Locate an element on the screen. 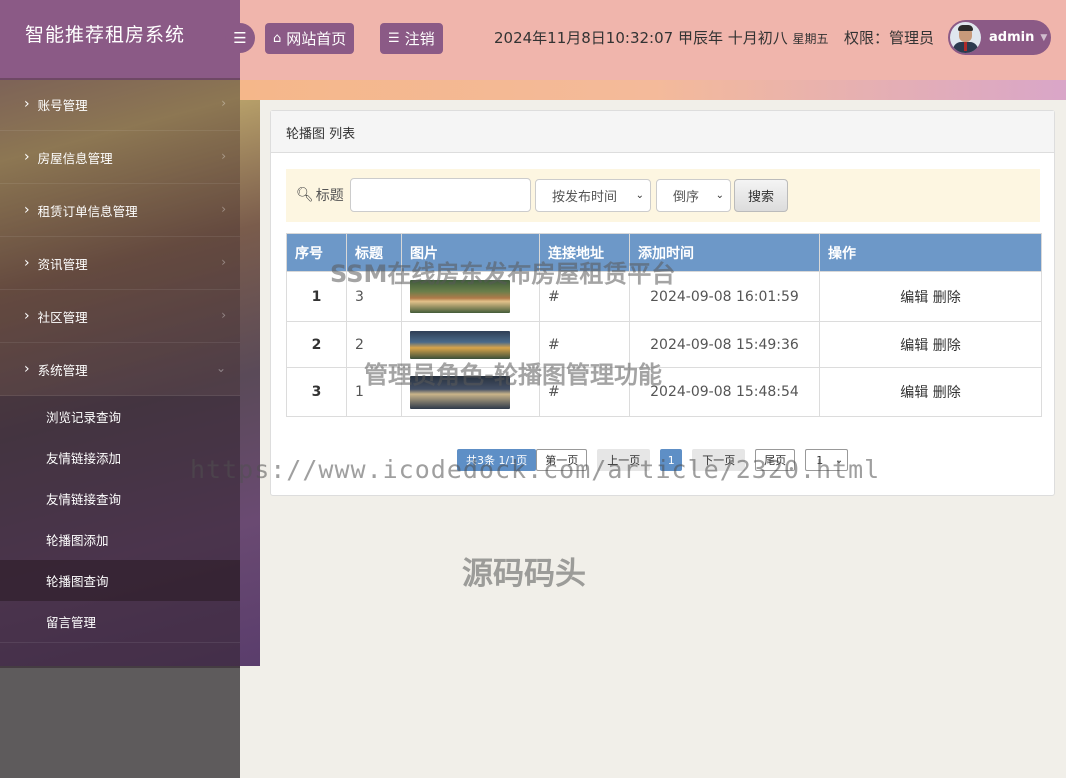 The width and height of the screenshot is (1066, 778). datetime-display: 2024年11月8日10:32:07 甲辰年 十月初八 星期五 is located at coordinates (661, 37).